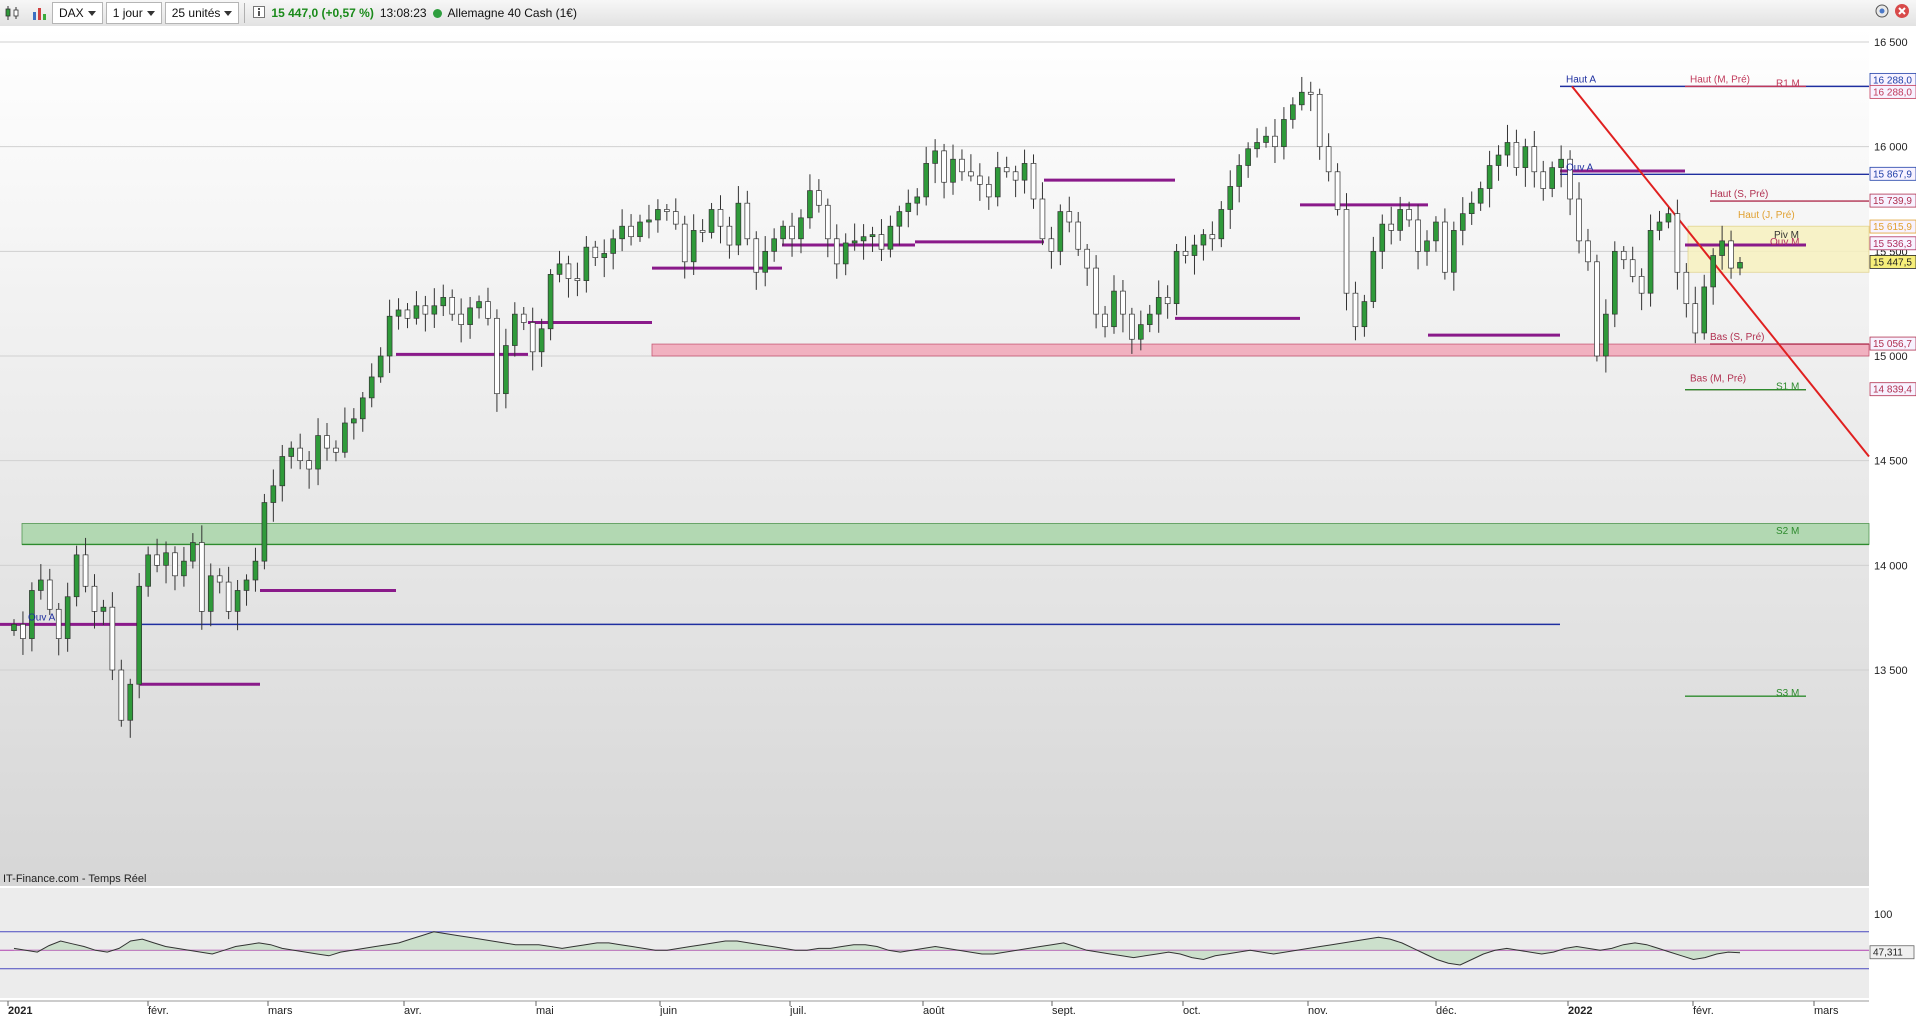 This screenshot has width=1916, height=1016. Describe the element at coordinates (1902, 12) in the screenshot. I see `close-icon` at that location.